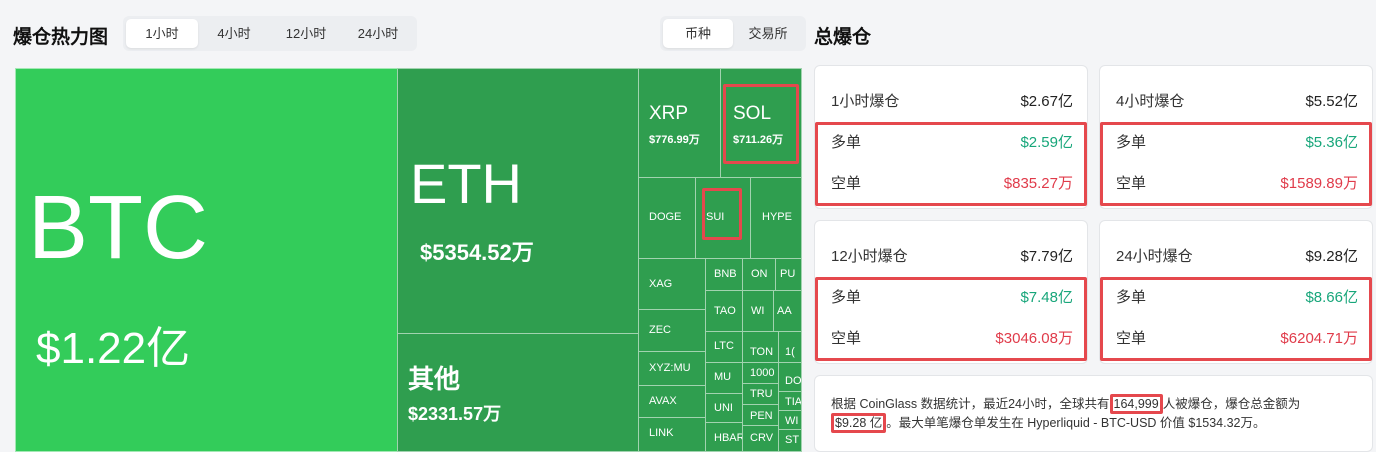 Image resolution: width=1376 pixels, height=452 pixels. Describe the element at coordinates (1331, 142) in the screenshot. I see `long-value: $5.36亿` at that location.